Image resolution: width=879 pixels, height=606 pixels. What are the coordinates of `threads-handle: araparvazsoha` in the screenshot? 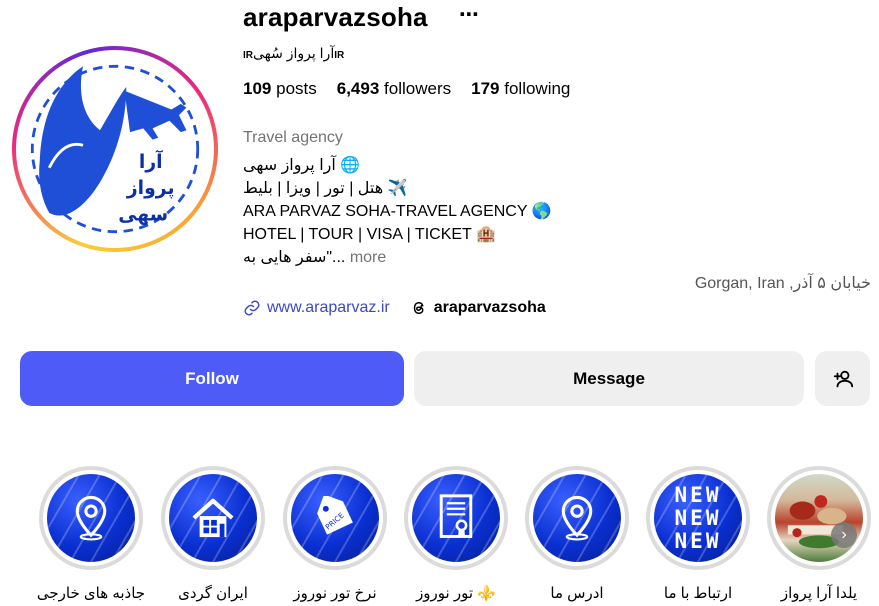 It's located at (489, 307).